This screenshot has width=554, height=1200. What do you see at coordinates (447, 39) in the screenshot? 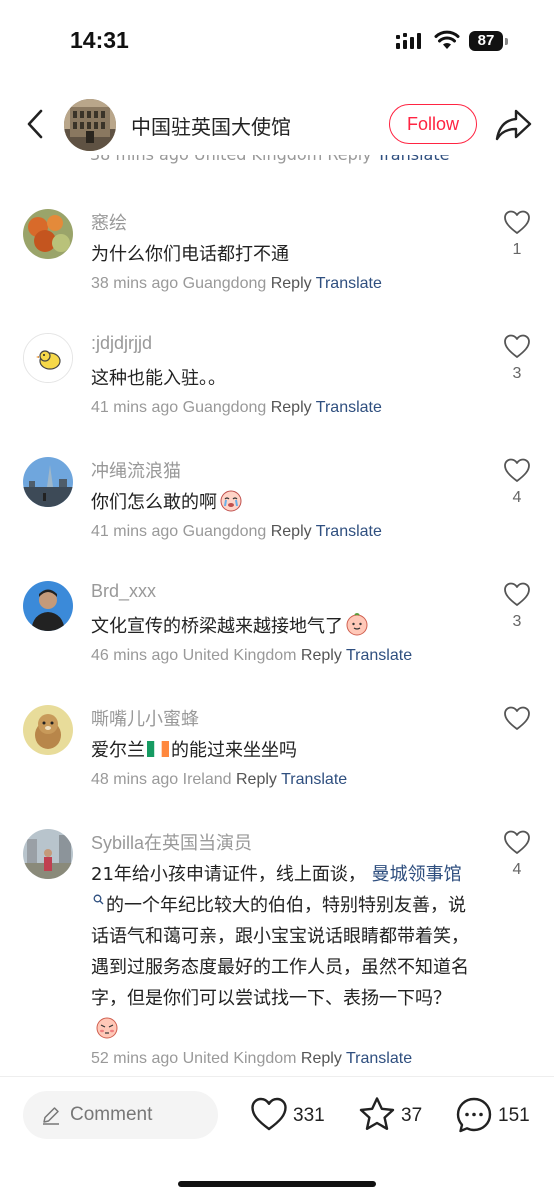
I see `wifi-icon` at bounding box center [447, 39].